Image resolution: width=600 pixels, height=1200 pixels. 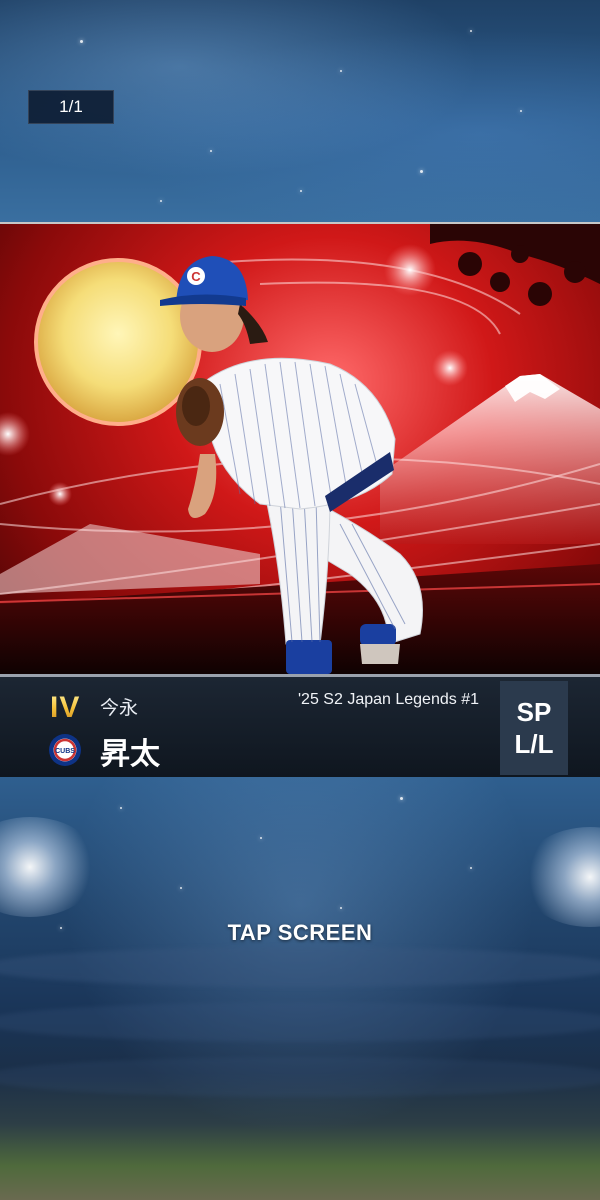 What do you see at coordinates (300, 933) in the screenshot?
I see `tap-screen-prompt: TAP SCREEN` at bounding box center [300, 933].